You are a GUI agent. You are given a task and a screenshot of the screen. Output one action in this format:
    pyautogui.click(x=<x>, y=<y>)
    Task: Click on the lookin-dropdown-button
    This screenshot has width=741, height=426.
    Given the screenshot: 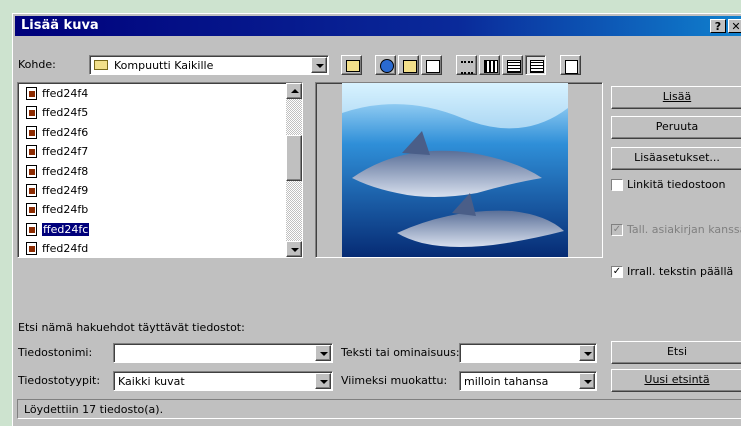 What is the action you would take?
    pyautogui.click(x=319, y=65)
    